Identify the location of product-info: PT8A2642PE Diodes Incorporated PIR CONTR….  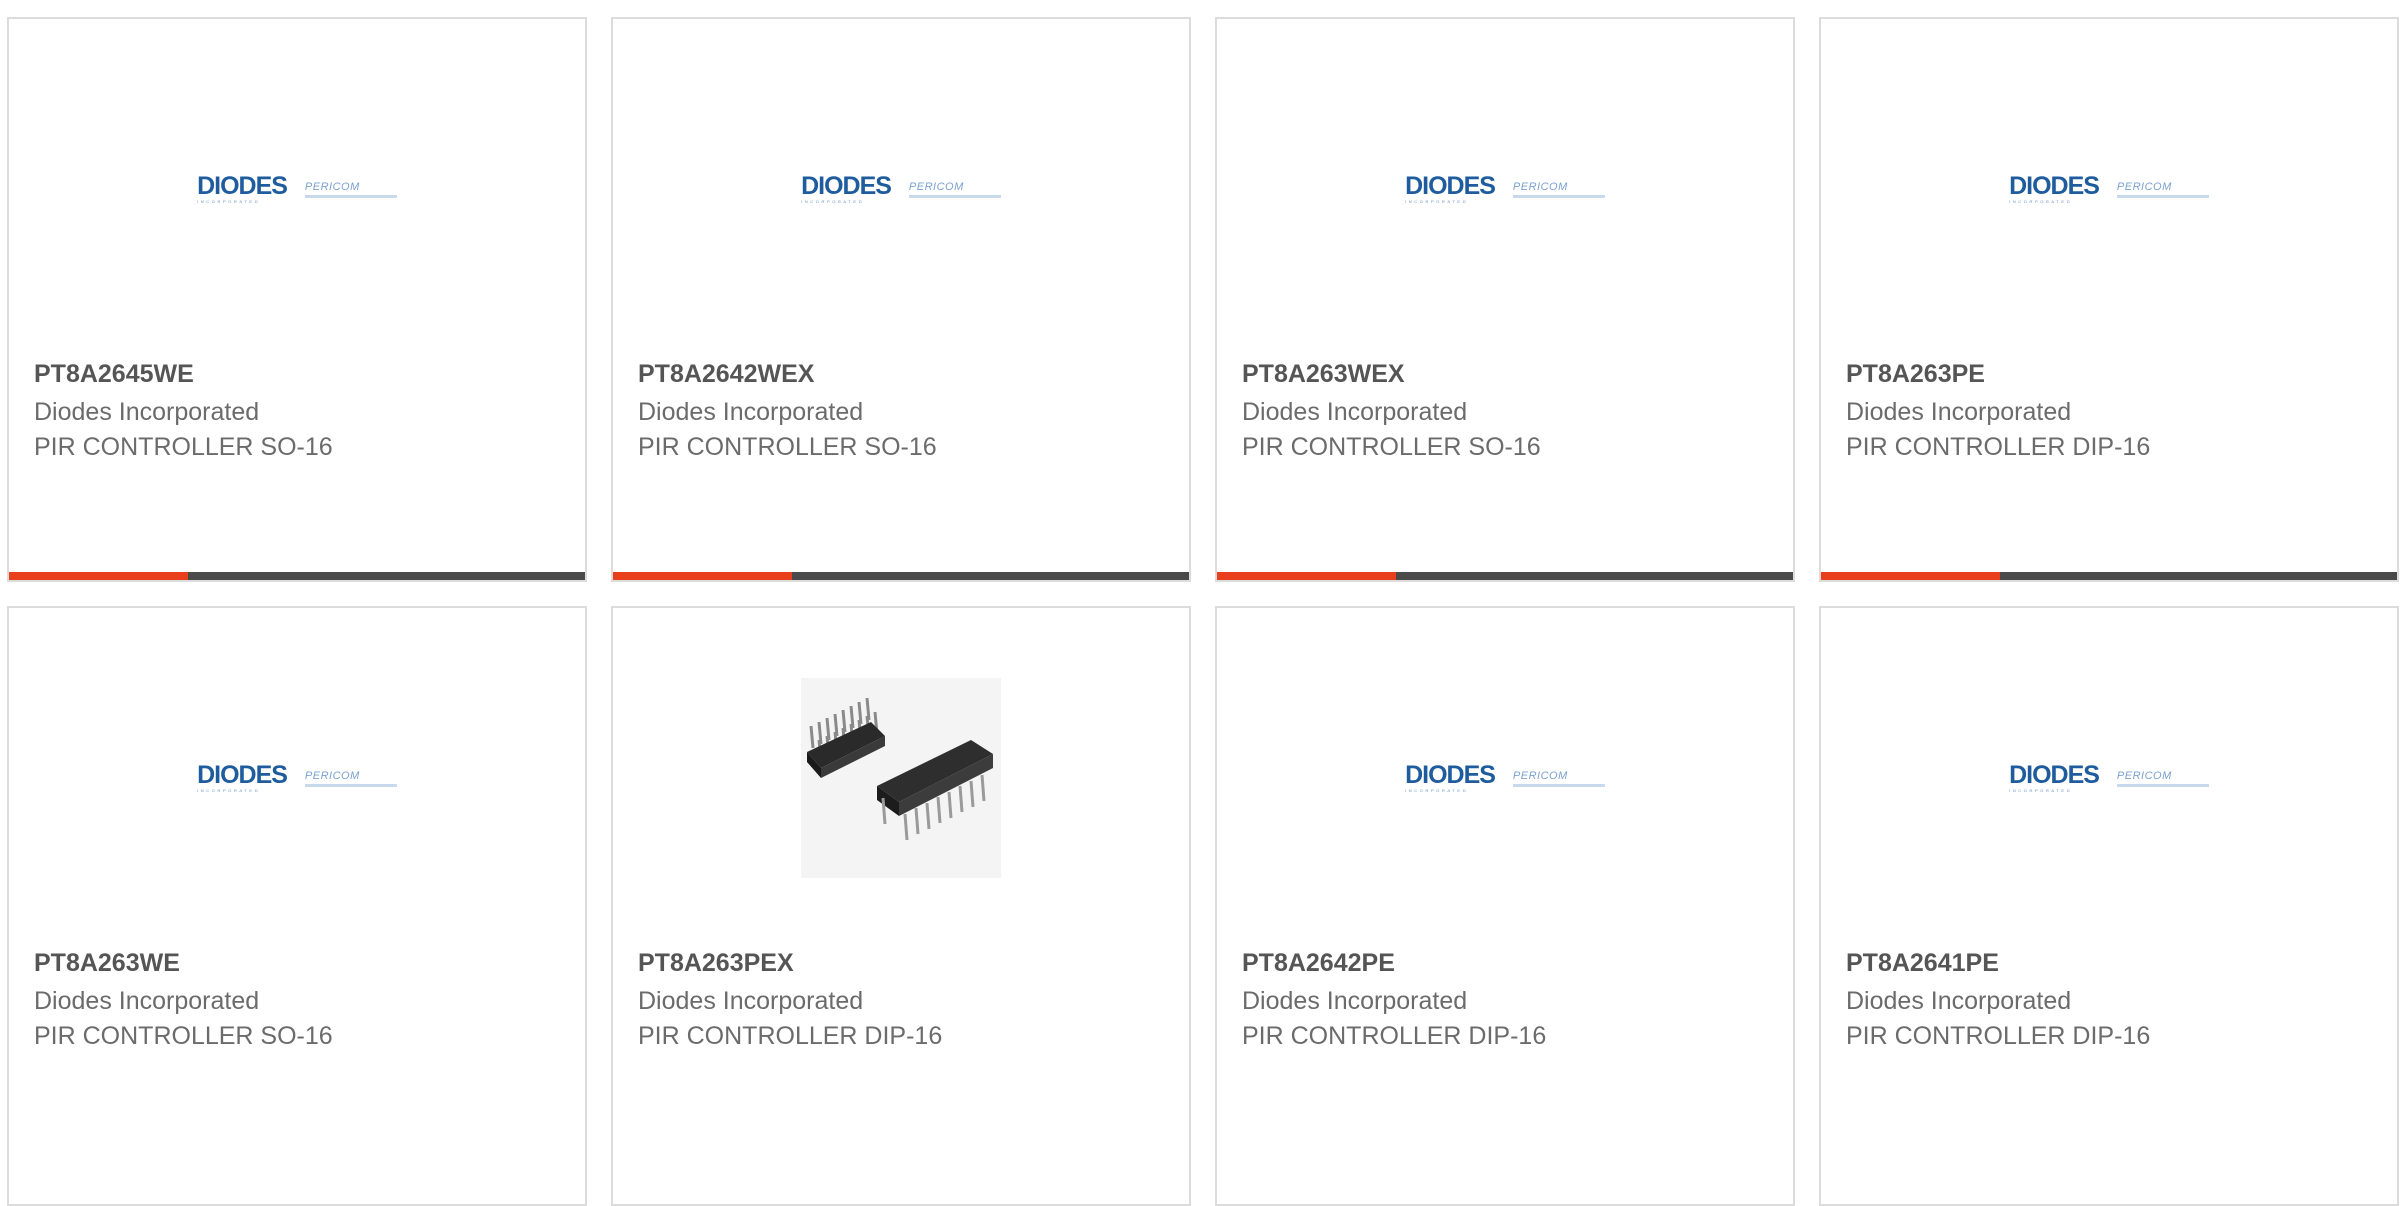
(1512, 1002).